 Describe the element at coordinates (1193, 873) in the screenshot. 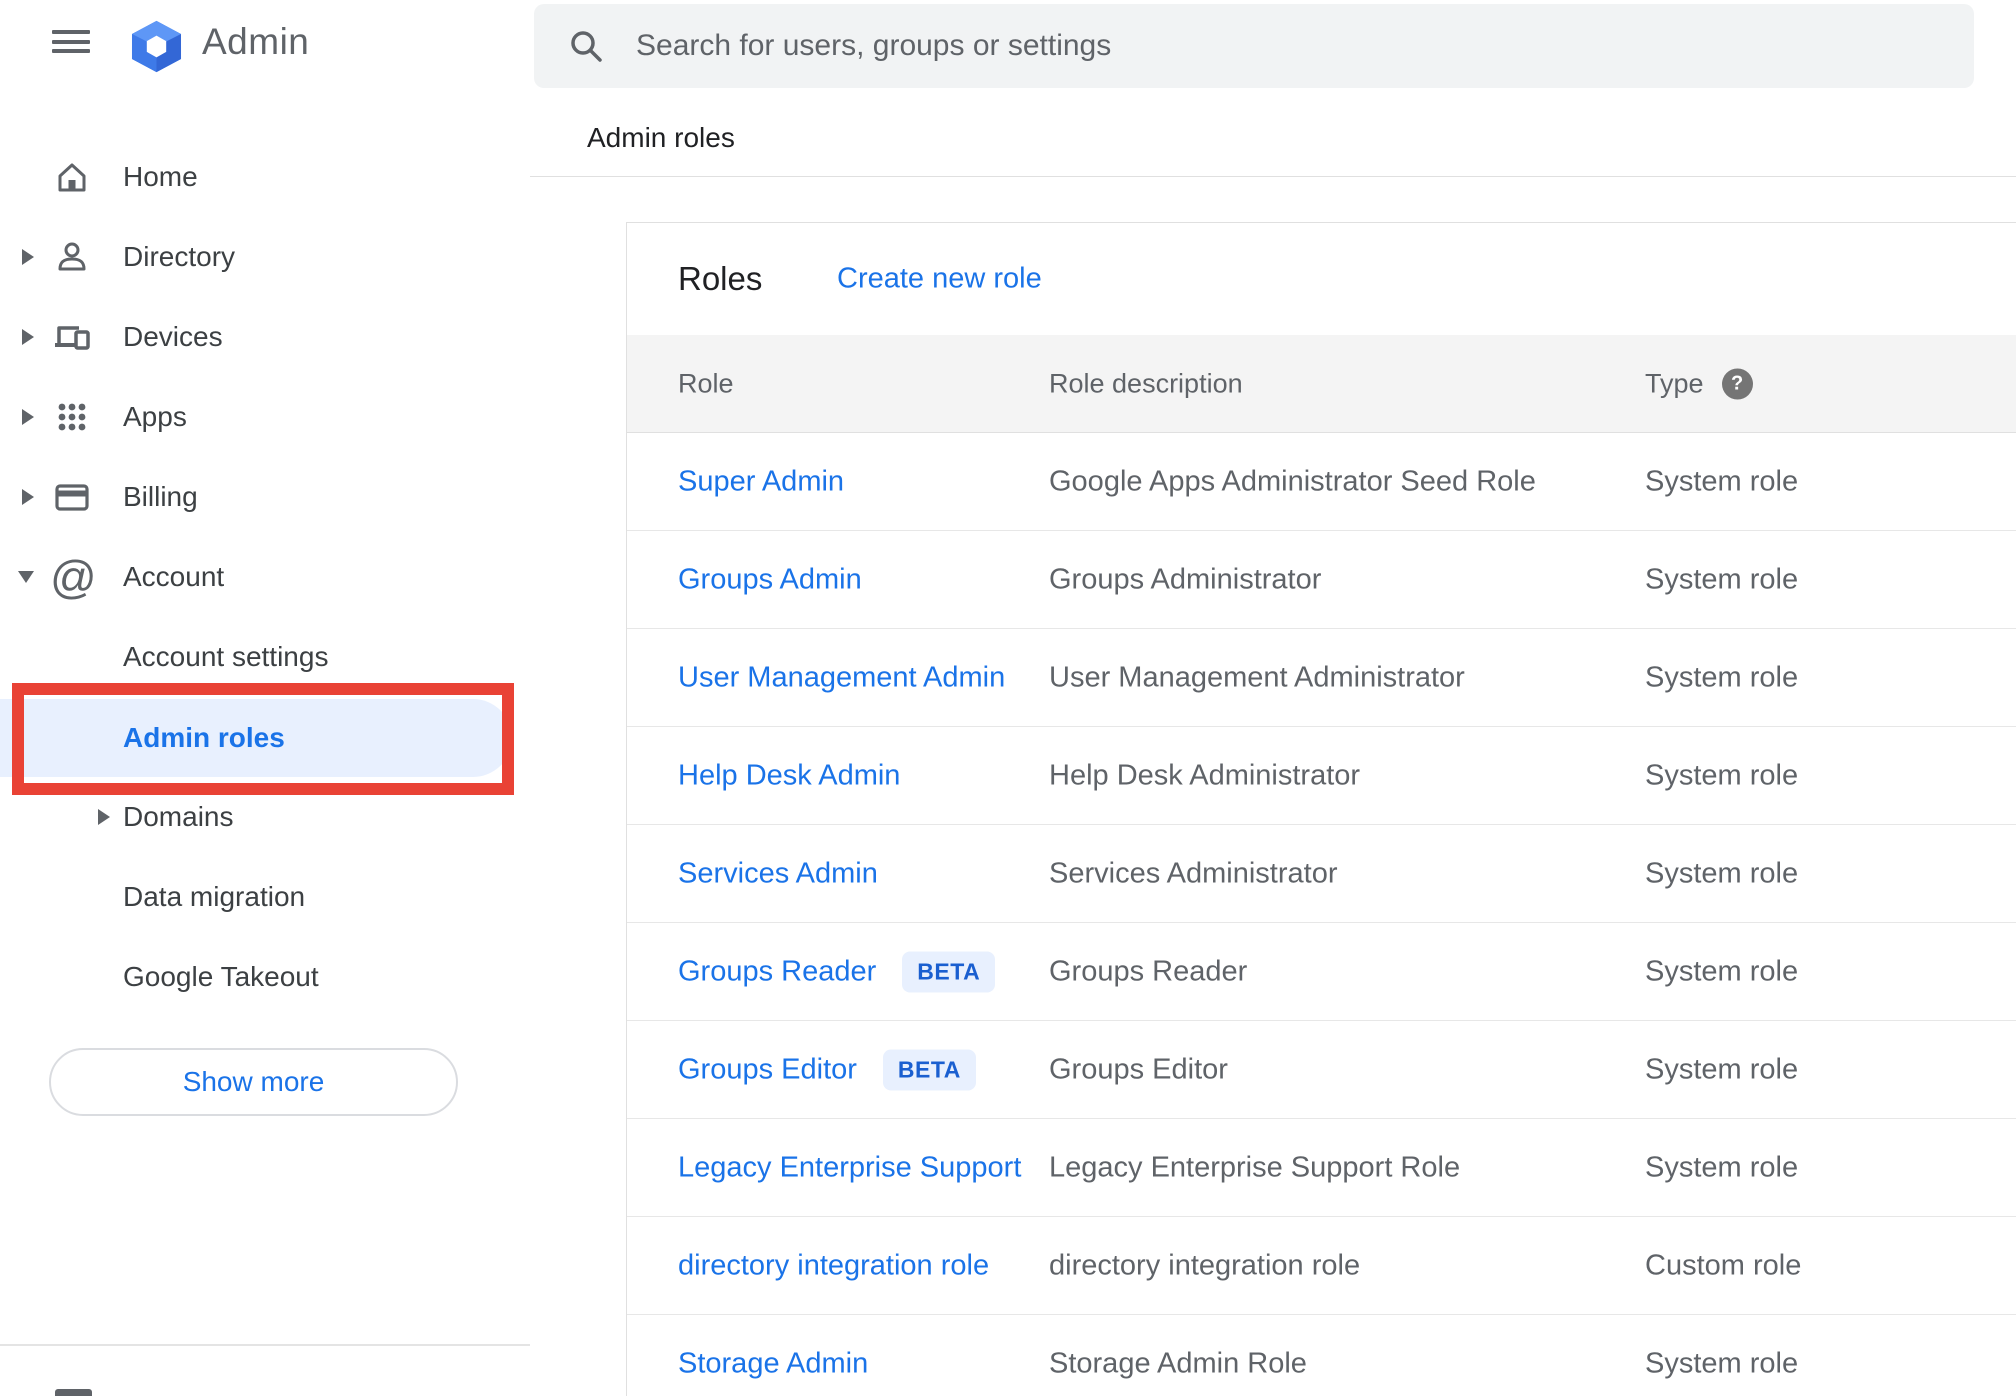

I see `role-description: Services Administrator` at that location.